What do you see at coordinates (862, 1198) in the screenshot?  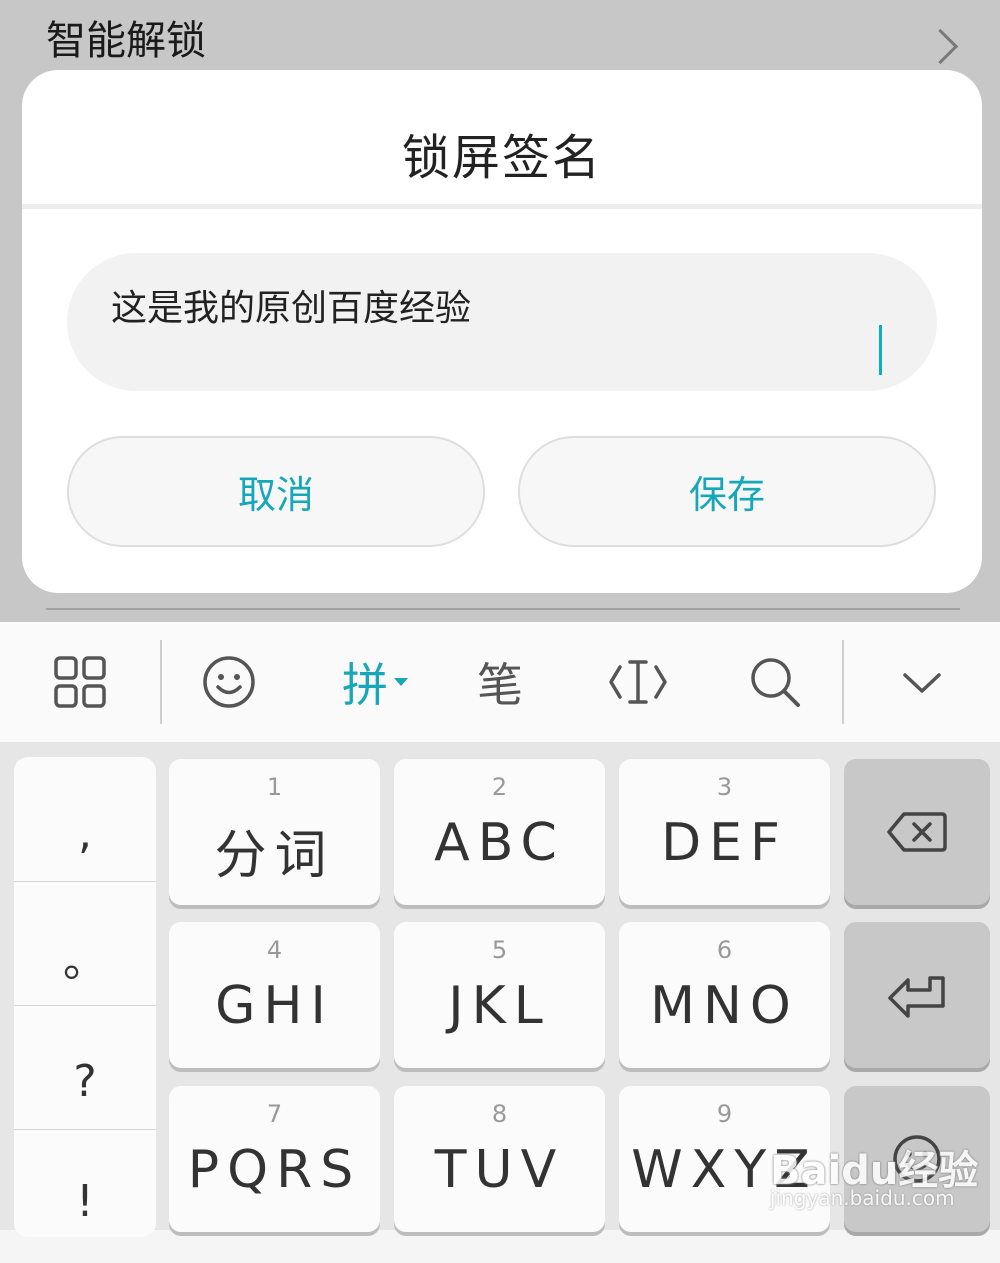 I see `watermark-sub: jingyan.baidu.com` at bounding box center [862, 1198].